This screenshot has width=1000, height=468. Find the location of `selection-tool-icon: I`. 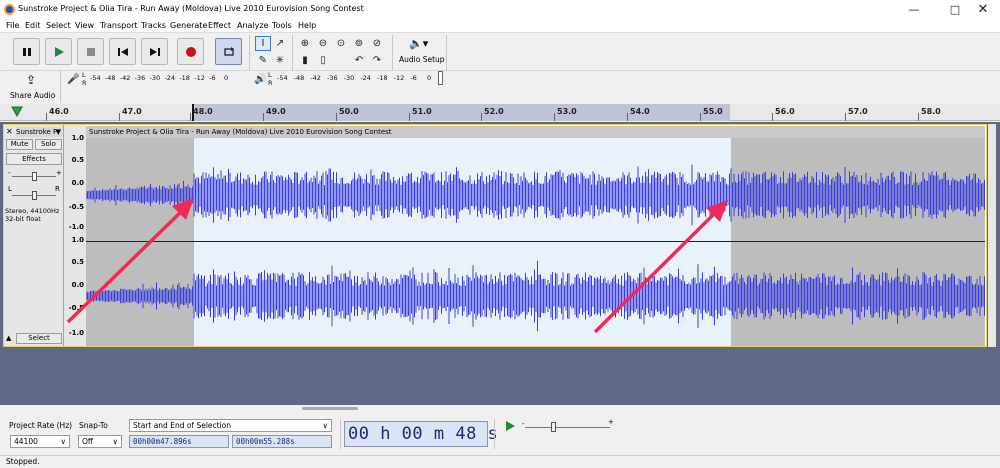

selection-tool-icon: I is located at coordinates (263, 43).